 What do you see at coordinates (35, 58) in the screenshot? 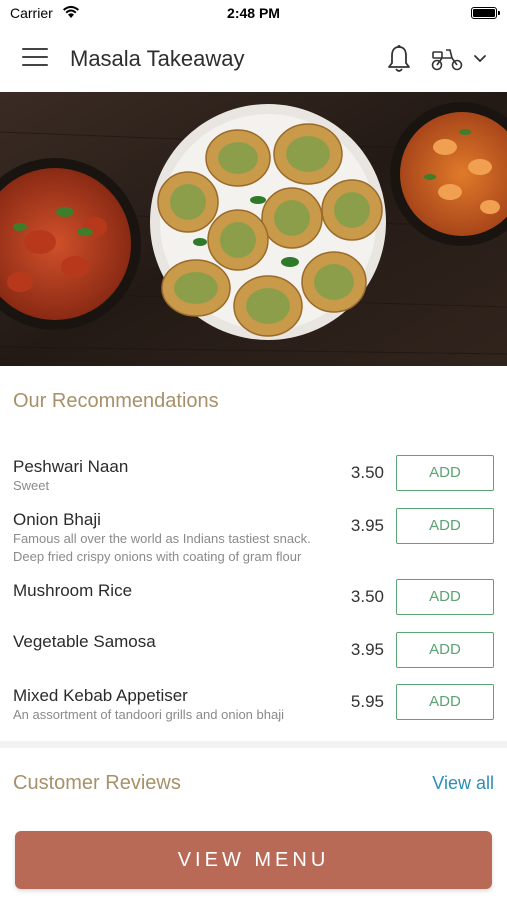
I see `menu-icon` at bounding box center [35, 58].